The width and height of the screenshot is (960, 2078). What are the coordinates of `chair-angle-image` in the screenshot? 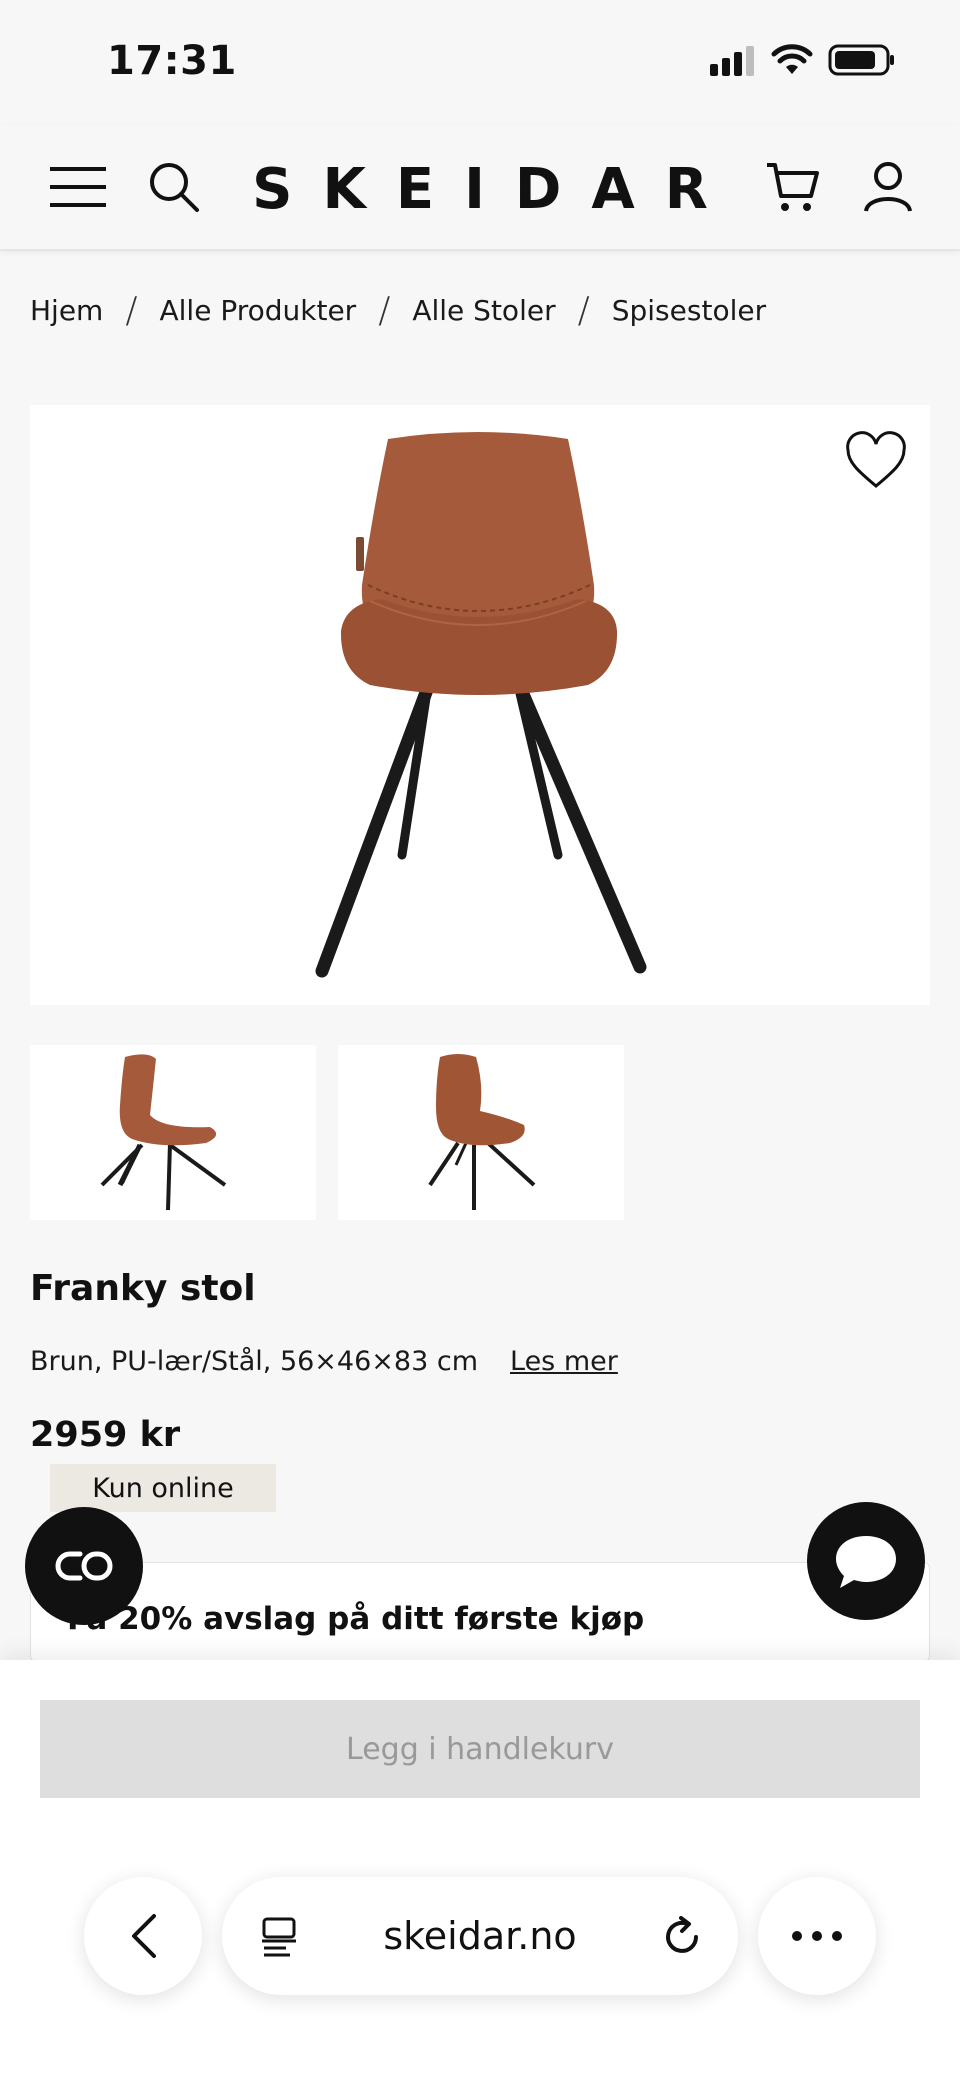 It's located at (482, 1132).